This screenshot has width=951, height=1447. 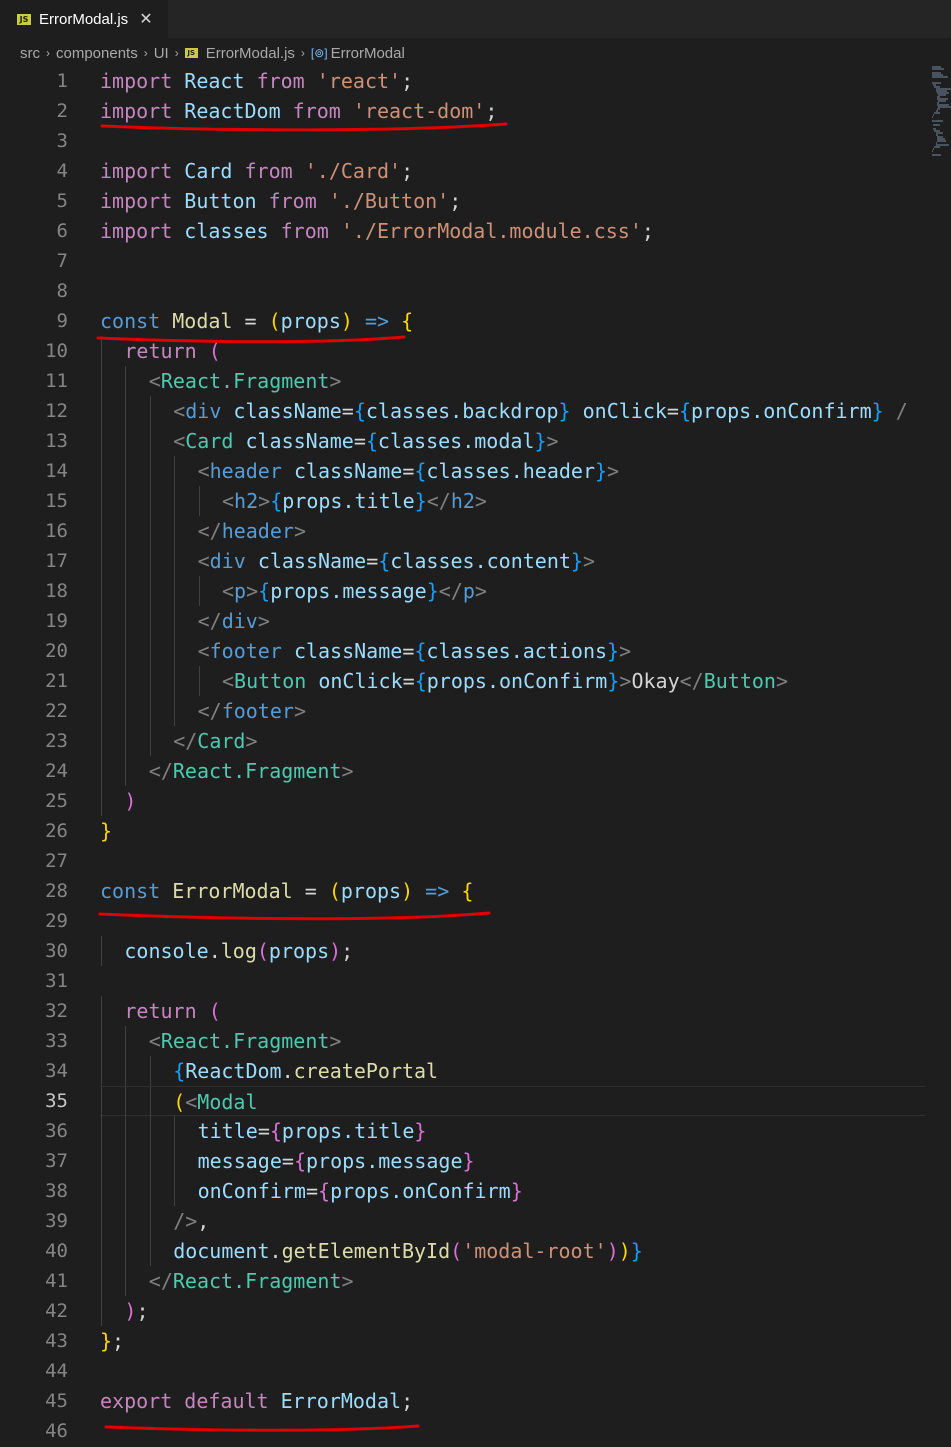 I want to click on code-line-content: <header className={classes.header}>, so click(x=512, y=471).